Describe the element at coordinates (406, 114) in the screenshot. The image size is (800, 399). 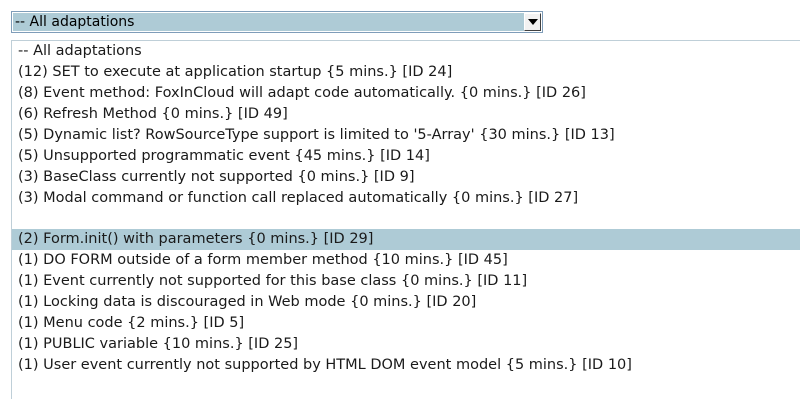
I see `option-id-49: (6) Refresh Method {0 mins.} [ID 49]` at that location.